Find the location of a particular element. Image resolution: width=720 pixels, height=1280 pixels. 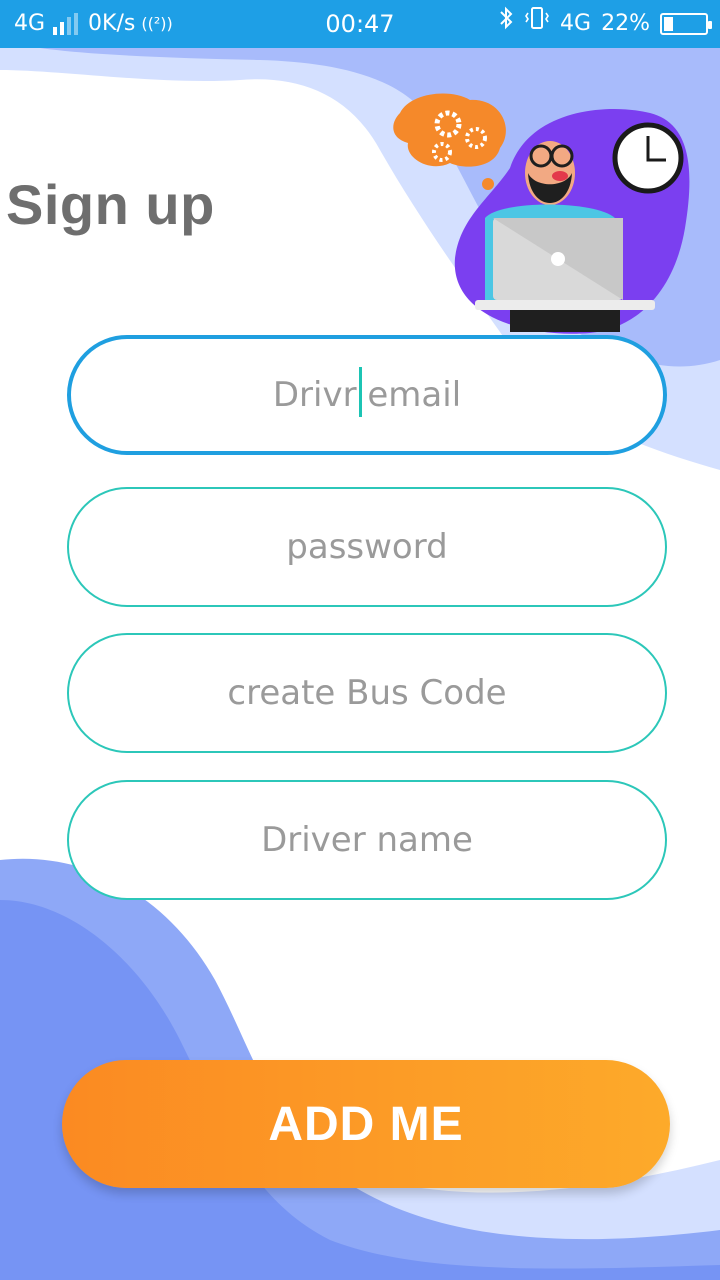

email-placeholder-text: Drivr email is located at coordinates (367, 395).